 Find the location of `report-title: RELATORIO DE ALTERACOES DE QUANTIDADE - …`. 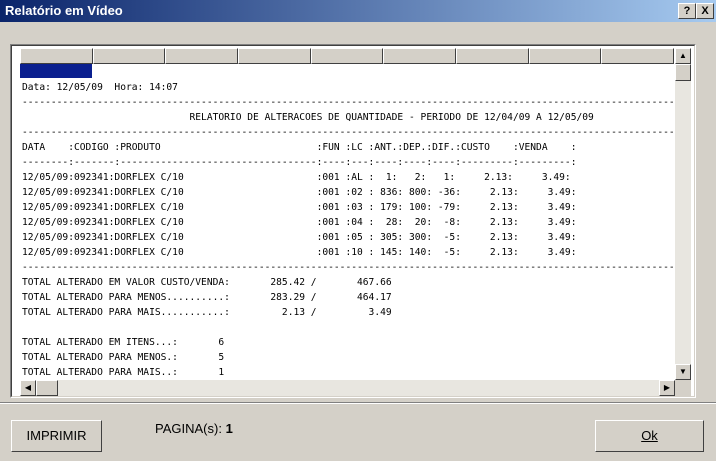

report-title: RELATORIO DE ALTERACOES DE QUANTIDADE - … is located at coordinates (308, 117).